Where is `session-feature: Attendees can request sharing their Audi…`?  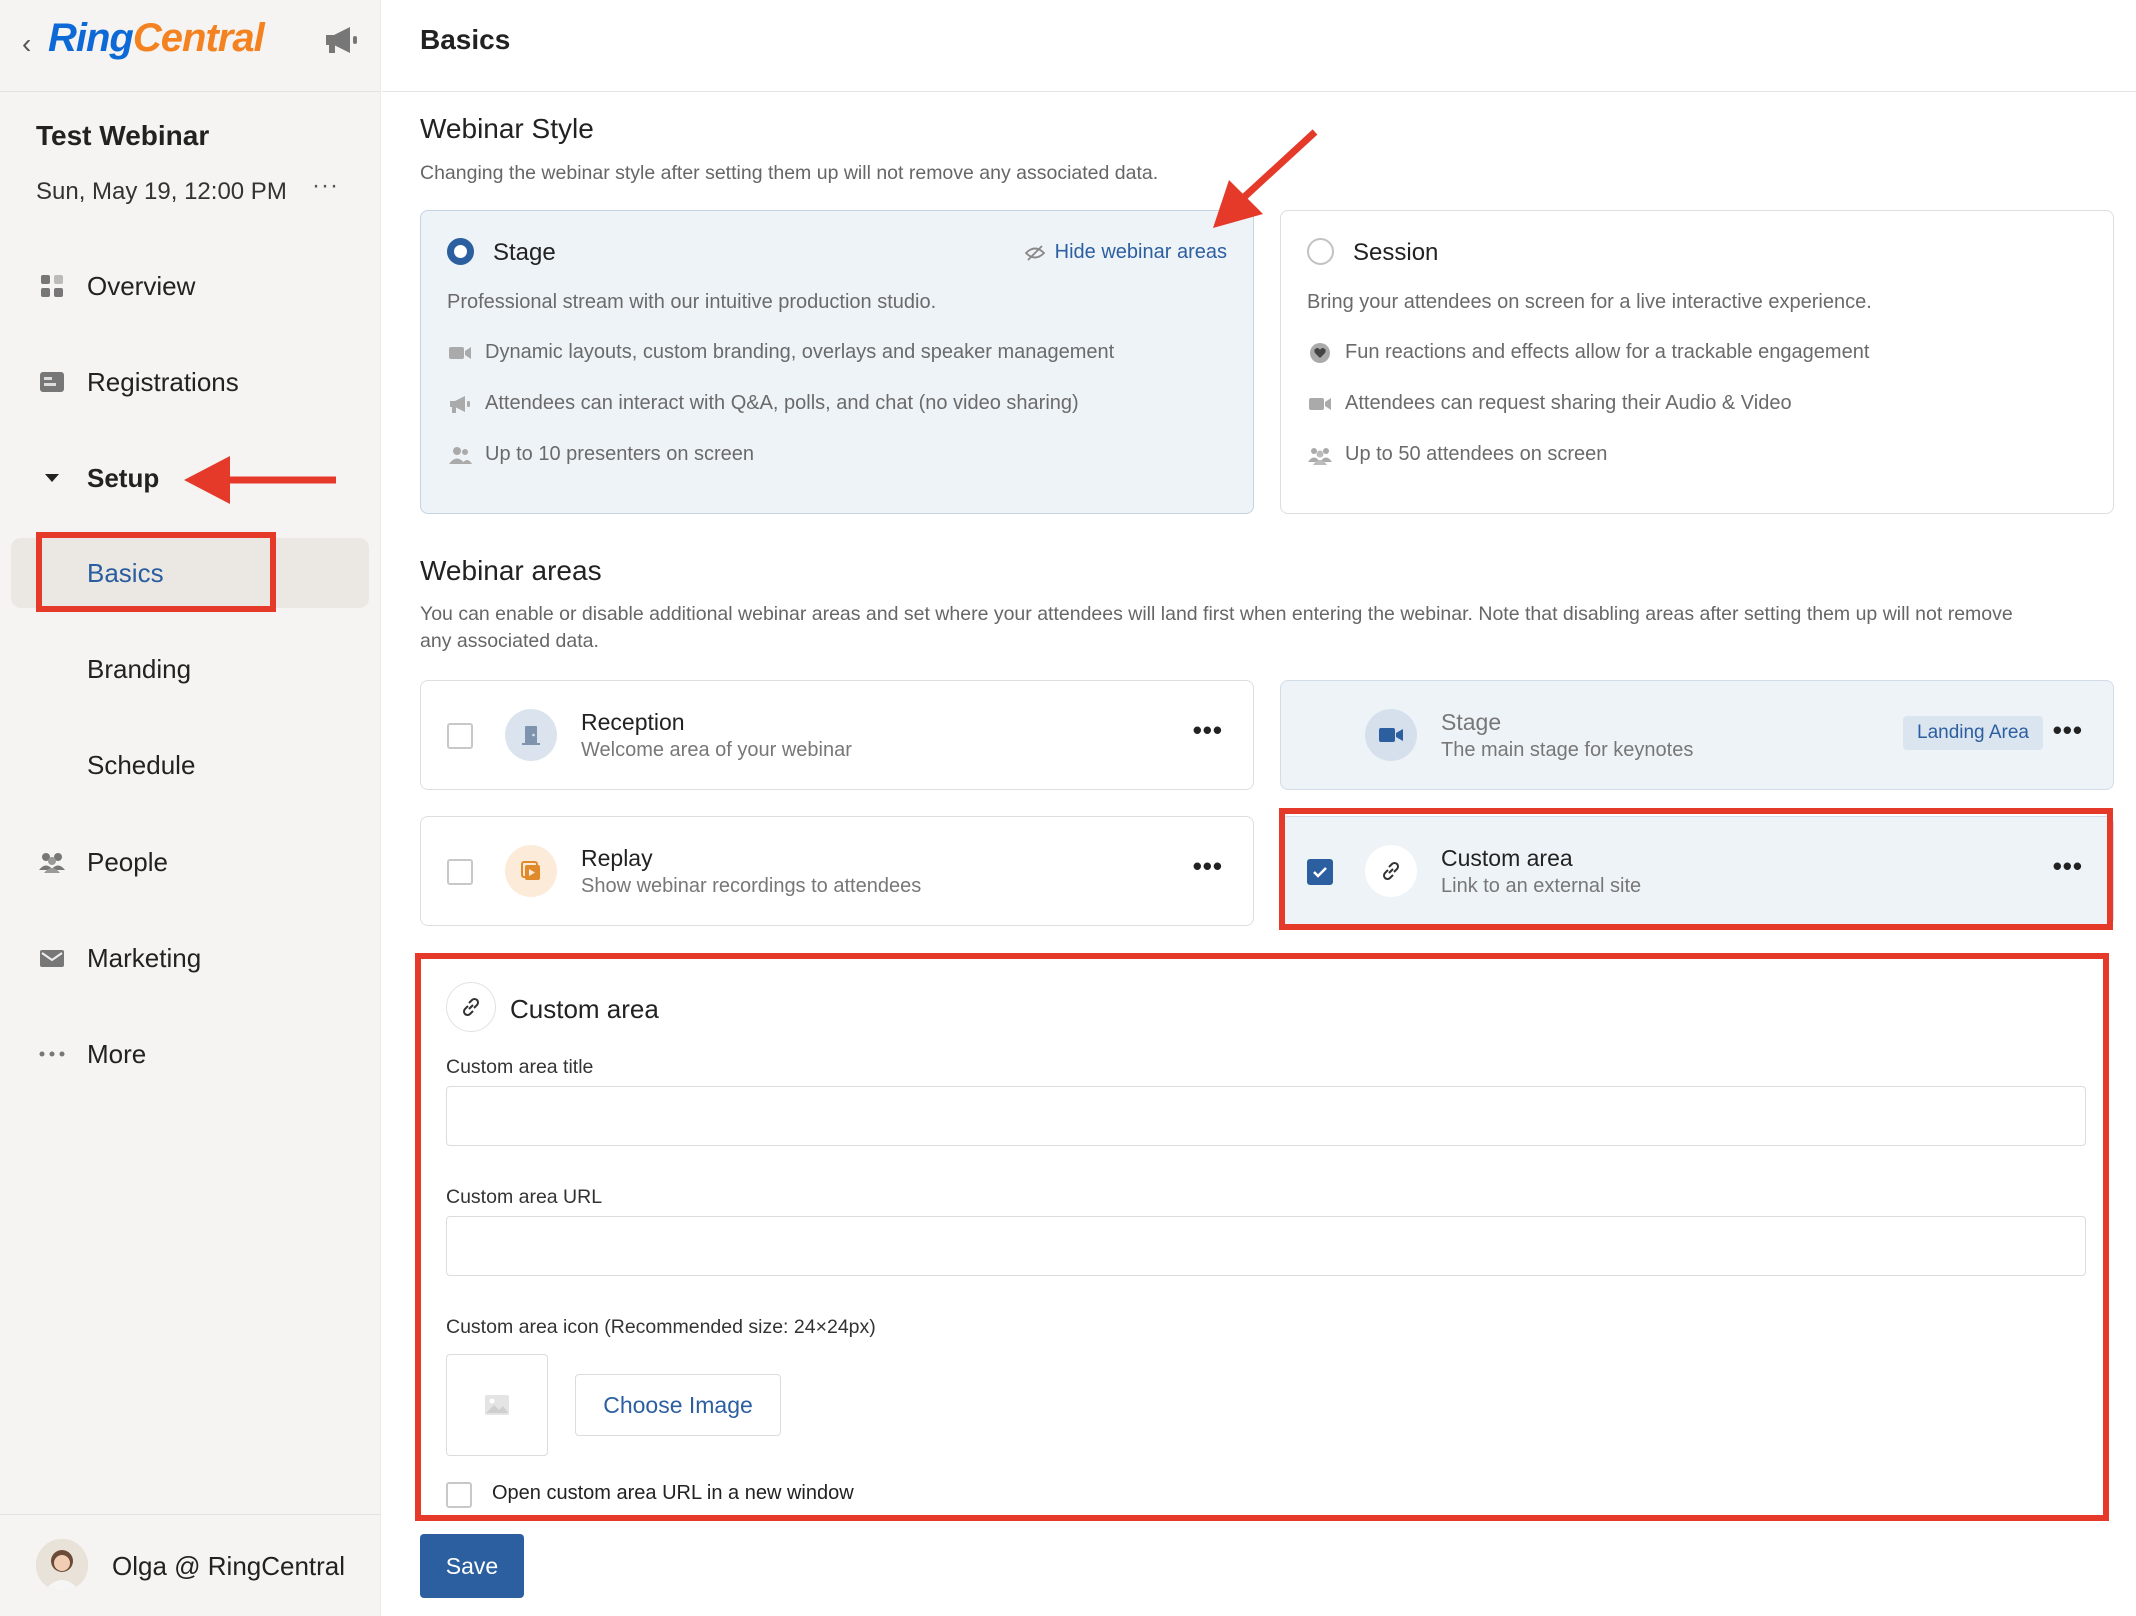
session-feature: Attendees can request sharing their Audi… is located at coordinates (1549, 403).